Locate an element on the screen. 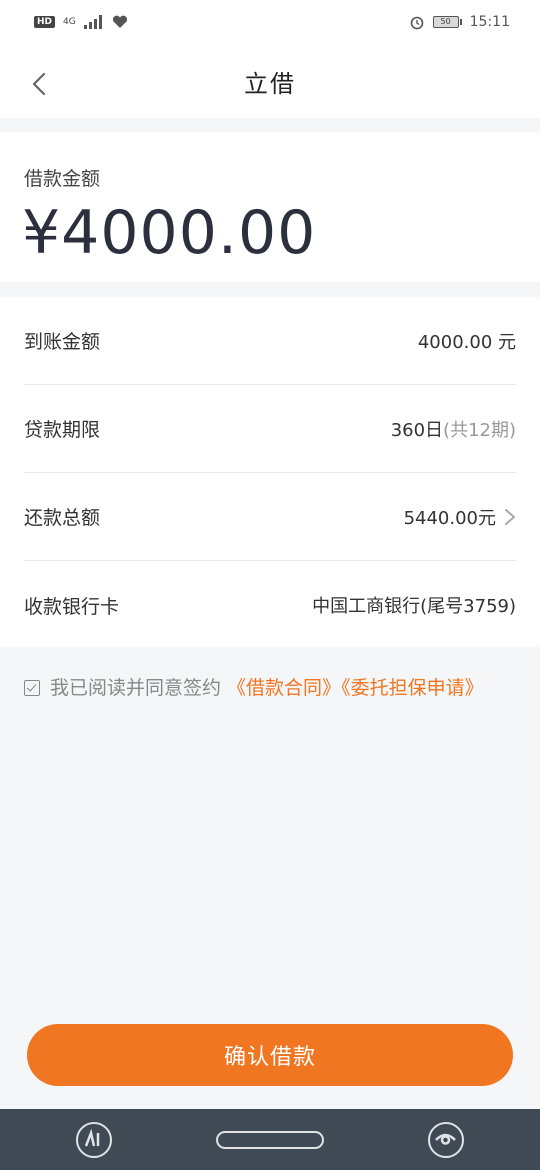 The image size is (540, 1170). row-value: 4000.00 元 is located at coordinates (467, 341).